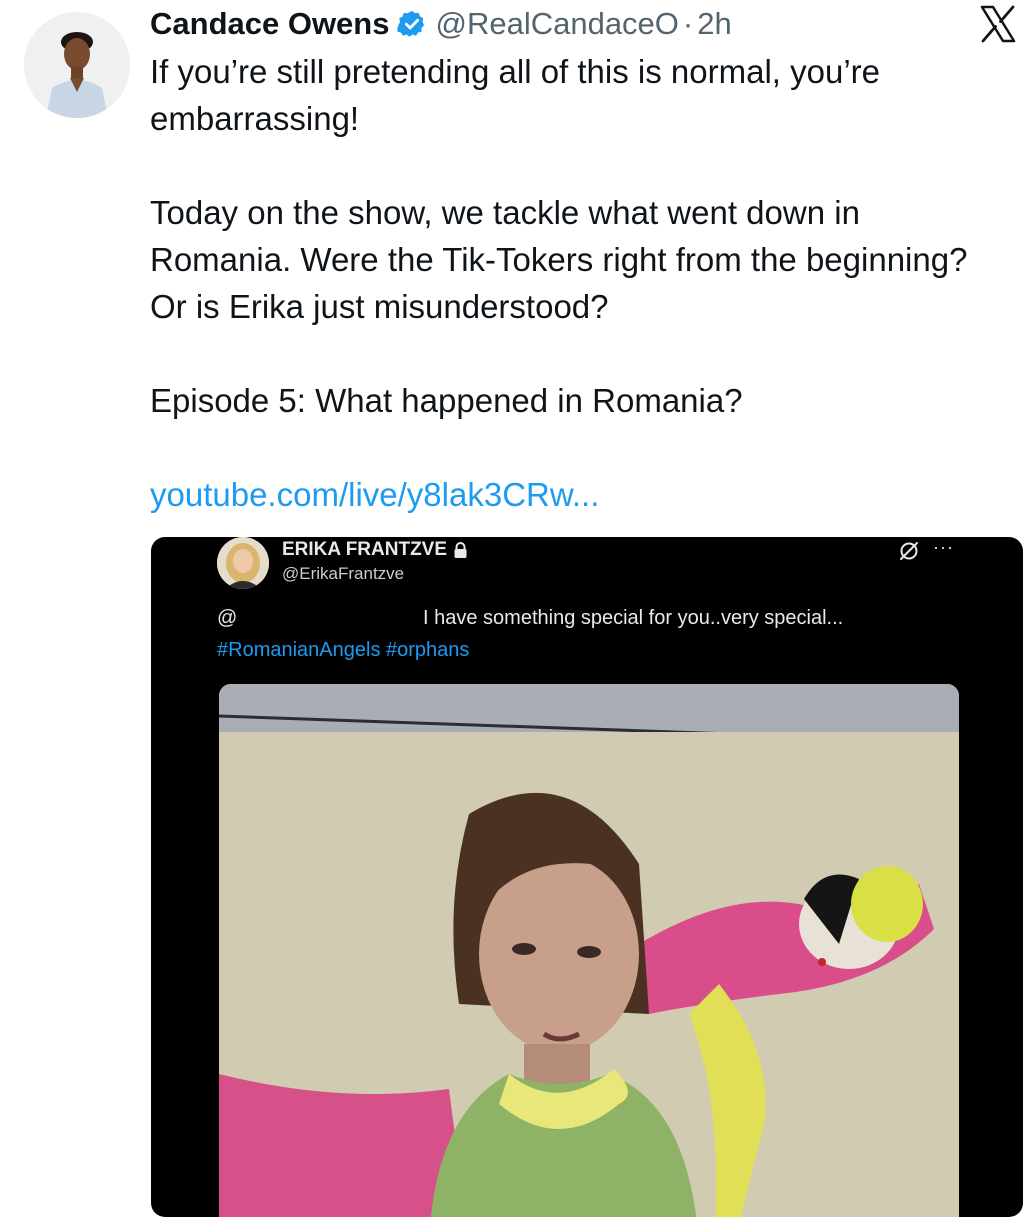  I want to click on embedded-author-name: ERIKA FRANTZVE, so click(375, 550).